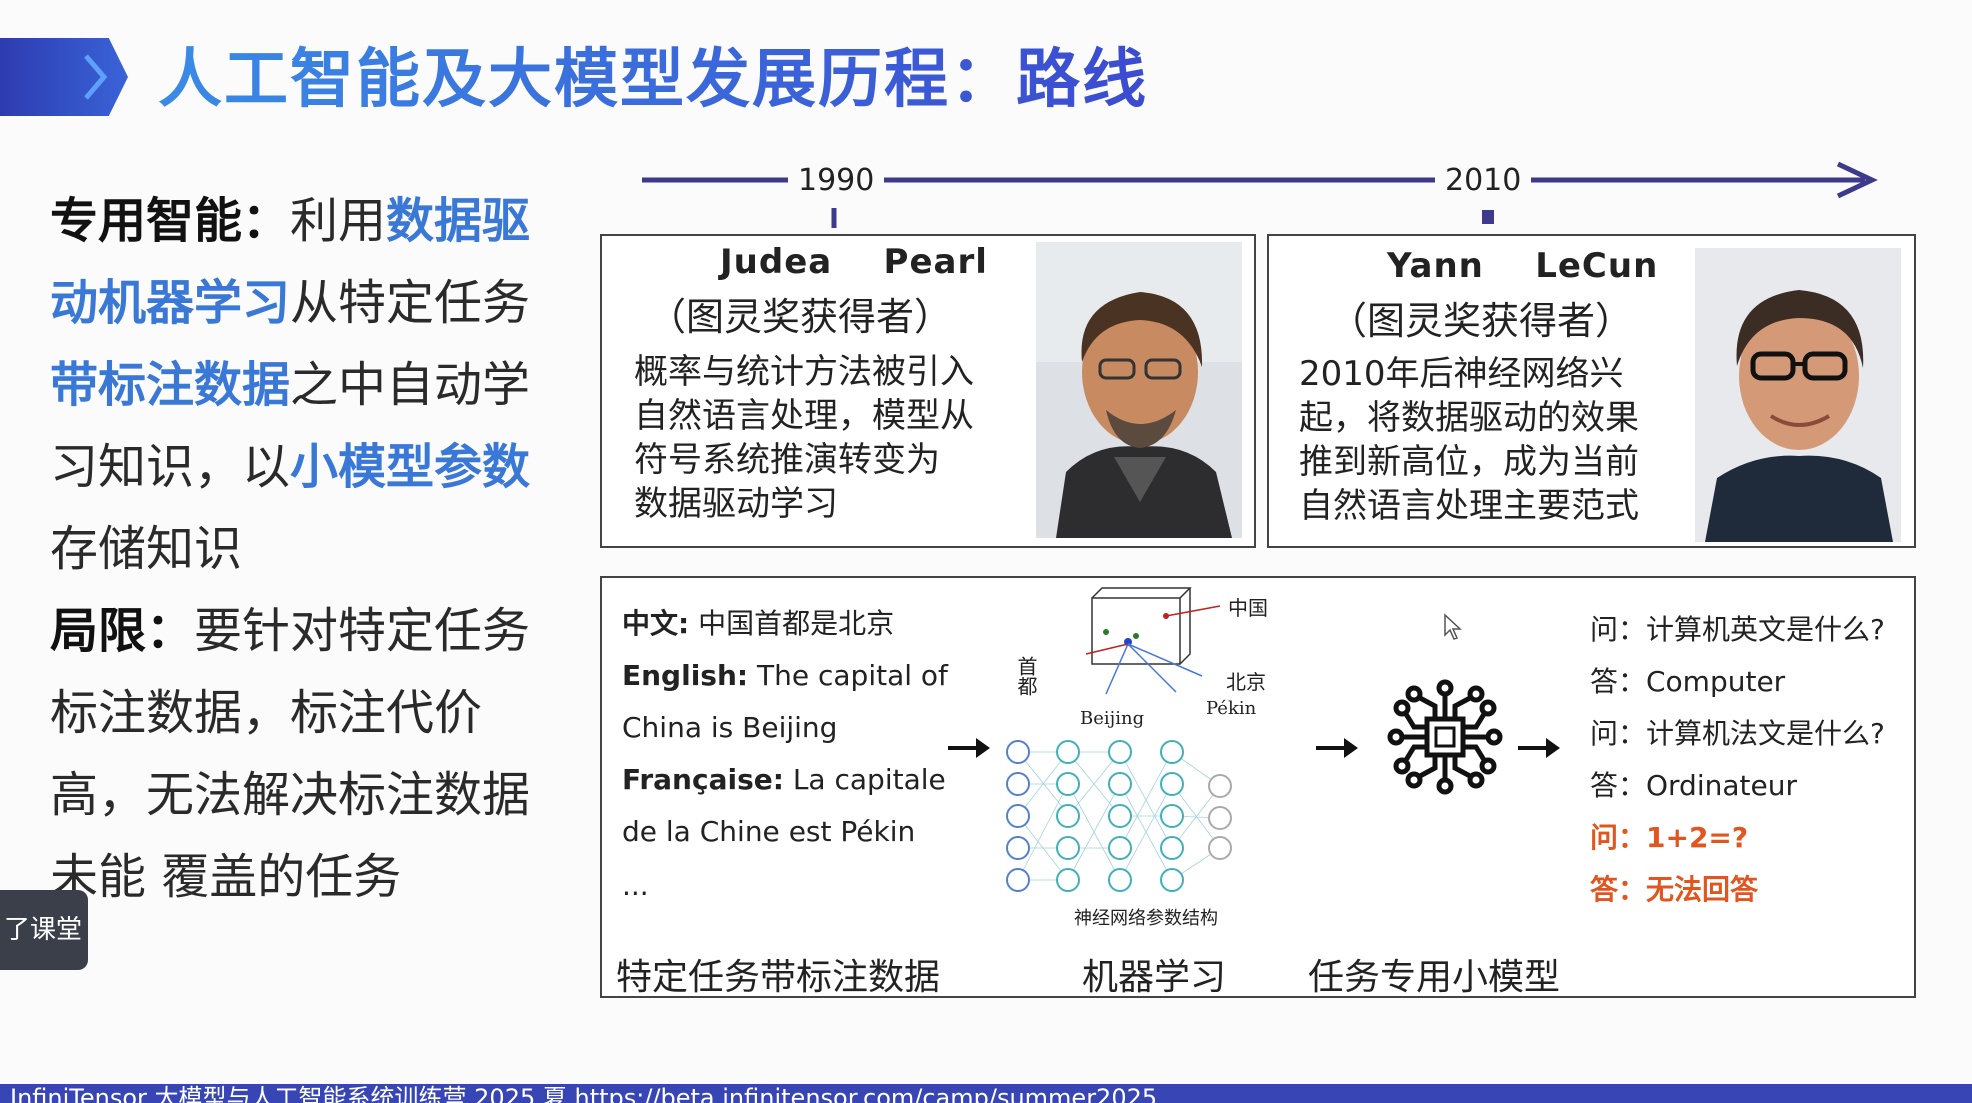  I want to click on desc-line: 推到新高位，成为当前, so click(1469, 462).